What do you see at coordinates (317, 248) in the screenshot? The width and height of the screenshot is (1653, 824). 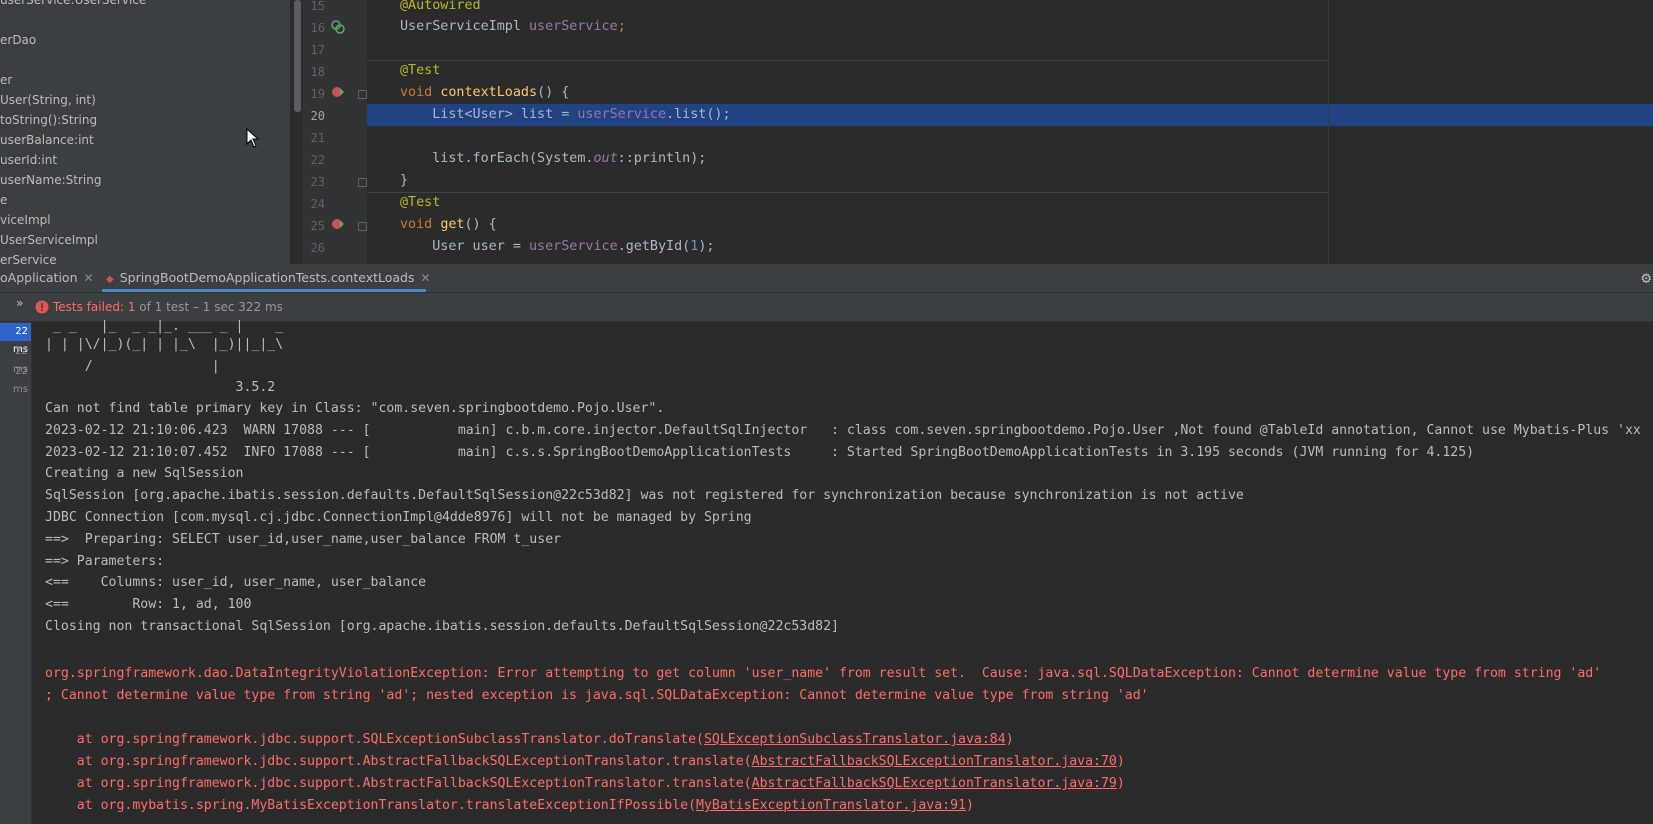 I see `line-number: 26` at bounding box center [317, 248].